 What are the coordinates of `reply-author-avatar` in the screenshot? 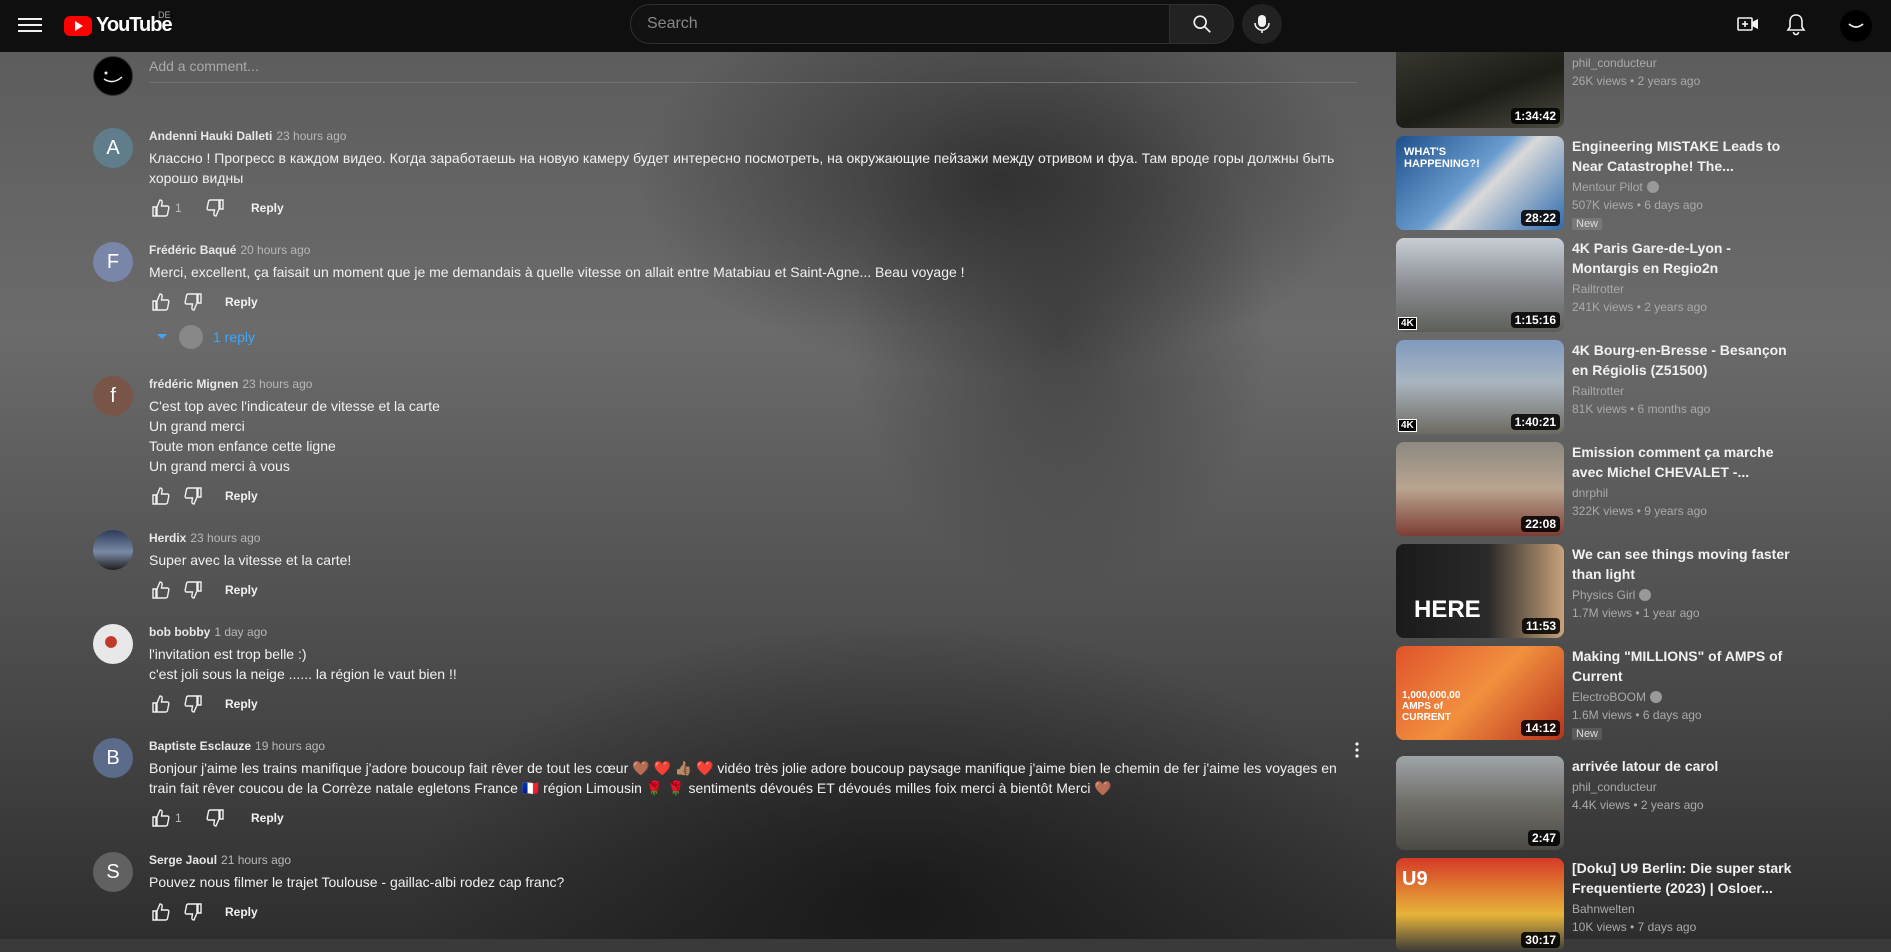 It's located at (191, 337).